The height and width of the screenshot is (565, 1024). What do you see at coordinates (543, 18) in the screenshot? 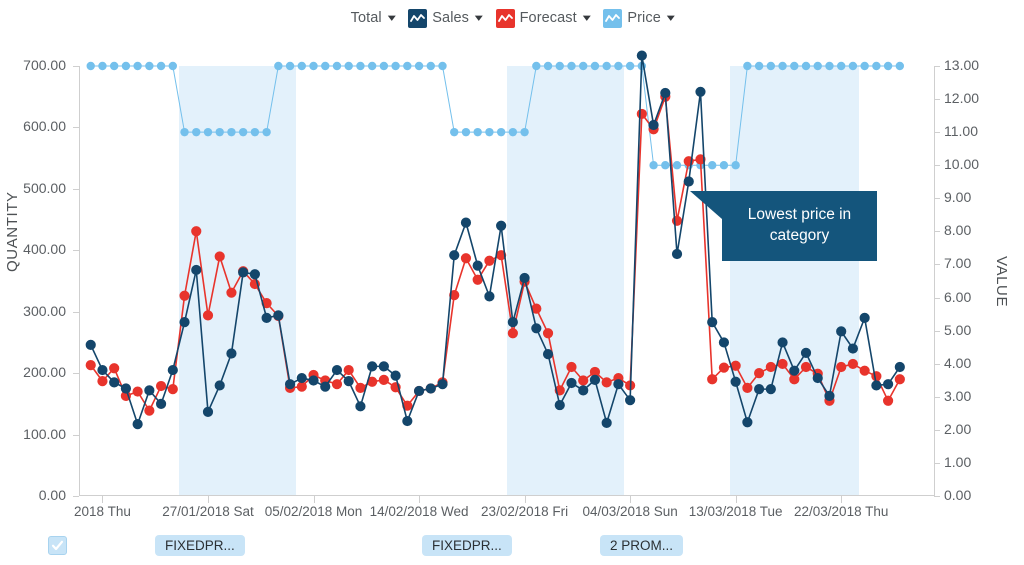
I see `legend-item-forecast: Forecast ▾` at bounding box center [543, 18].